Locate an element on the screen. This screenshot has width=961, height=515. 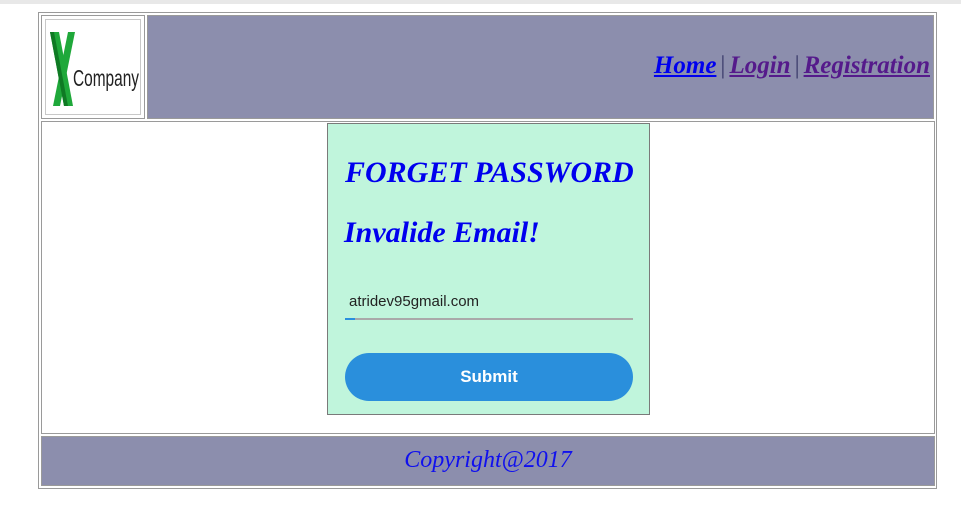
footer-bar: Copyright@2017 is located at coordinates (488, 461).